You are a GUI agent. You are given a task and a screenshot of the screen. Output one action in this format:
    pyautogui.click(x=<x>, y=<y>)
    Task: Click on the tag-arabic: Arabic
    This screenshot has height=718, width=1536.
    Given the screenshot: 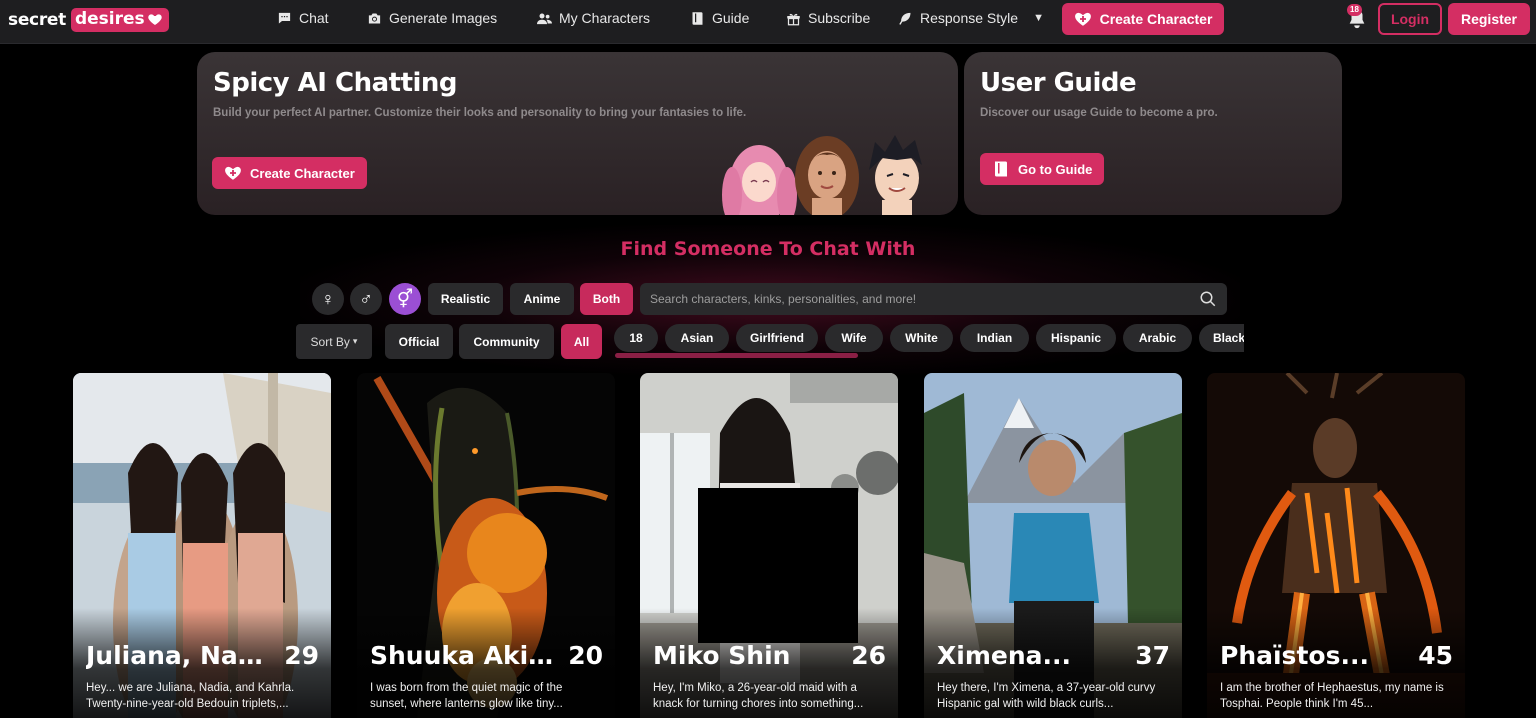 What is the action you would take?
    pyautogui.click(x=1157, y=338)
    